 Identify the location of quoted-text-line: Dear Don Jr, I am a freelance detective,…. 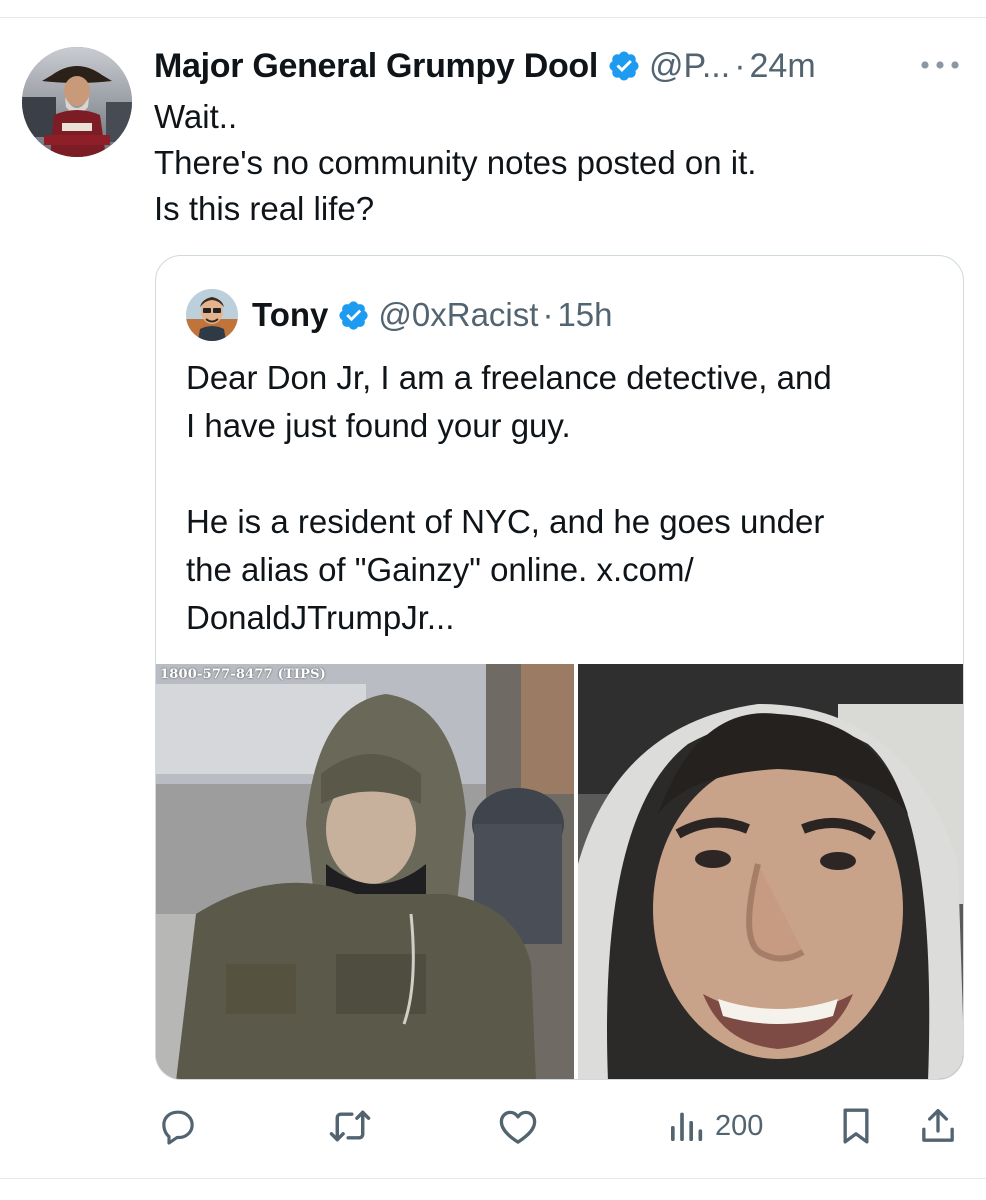
(509, 377).